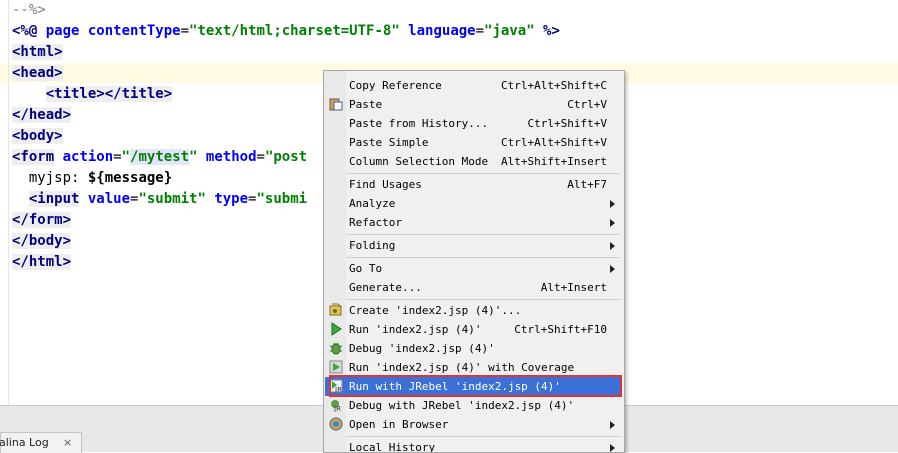 Image resolution: width=898 pixels, height=453 pixels. What do you see at coordinates (389, 142) in the screenshot?
I see `menu-item-label: Paste Simple` at bounding box center [389, 142].